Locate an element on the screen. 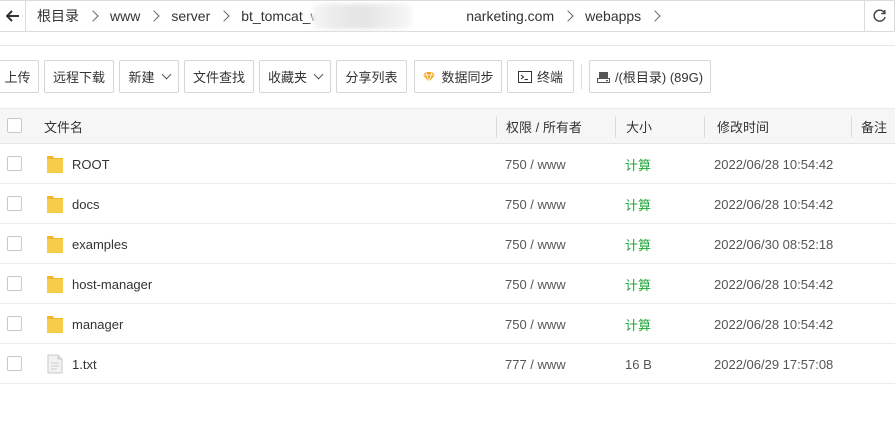 The image size is (895, 438). favorites-label: 收藏夹 is located at coordinates (287, 77).